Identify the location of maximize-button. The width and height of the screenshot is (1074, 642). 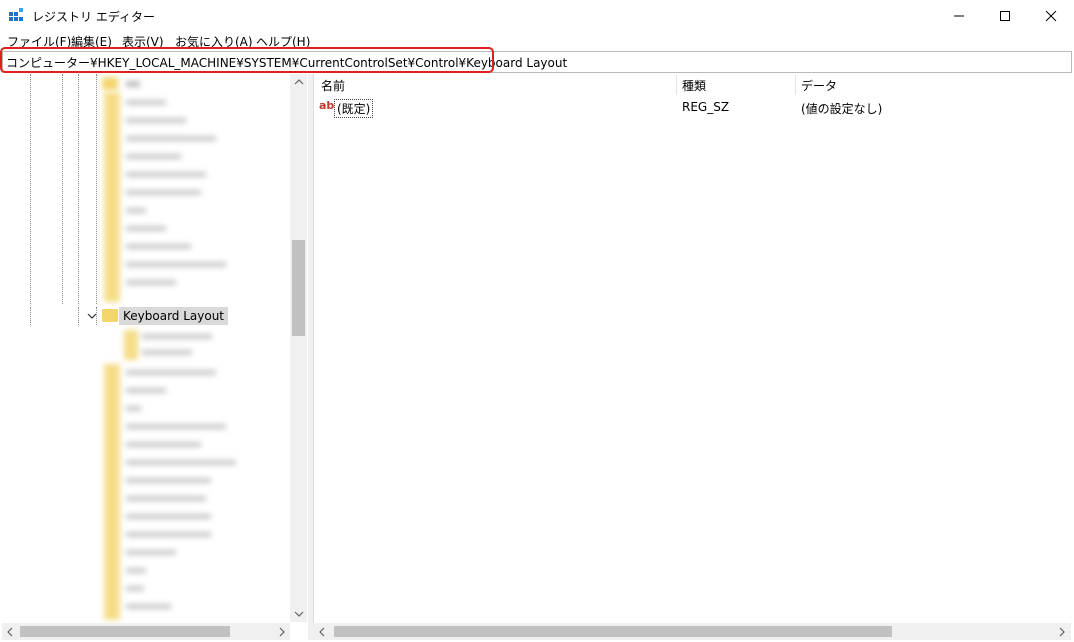
(1005, 15).